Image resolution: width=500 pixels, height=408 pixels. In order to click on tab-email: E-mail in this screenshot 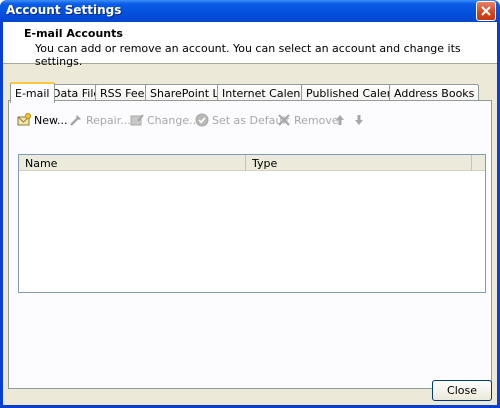, I will do `click(32, 92)`.